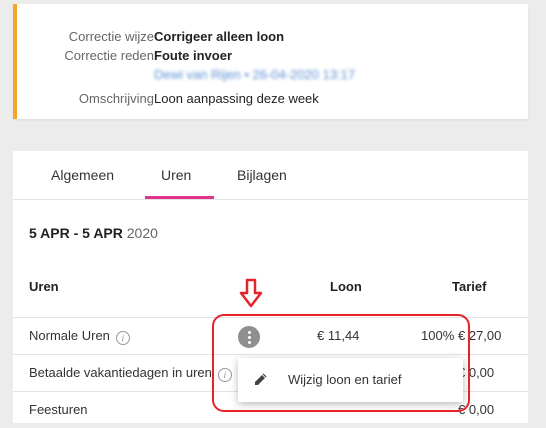 This screenshot has height=428, width=546. What do you see at coordinates (261, 379) in the screenshot?
I see `pencil-icon` at bounding box center [261, 379].